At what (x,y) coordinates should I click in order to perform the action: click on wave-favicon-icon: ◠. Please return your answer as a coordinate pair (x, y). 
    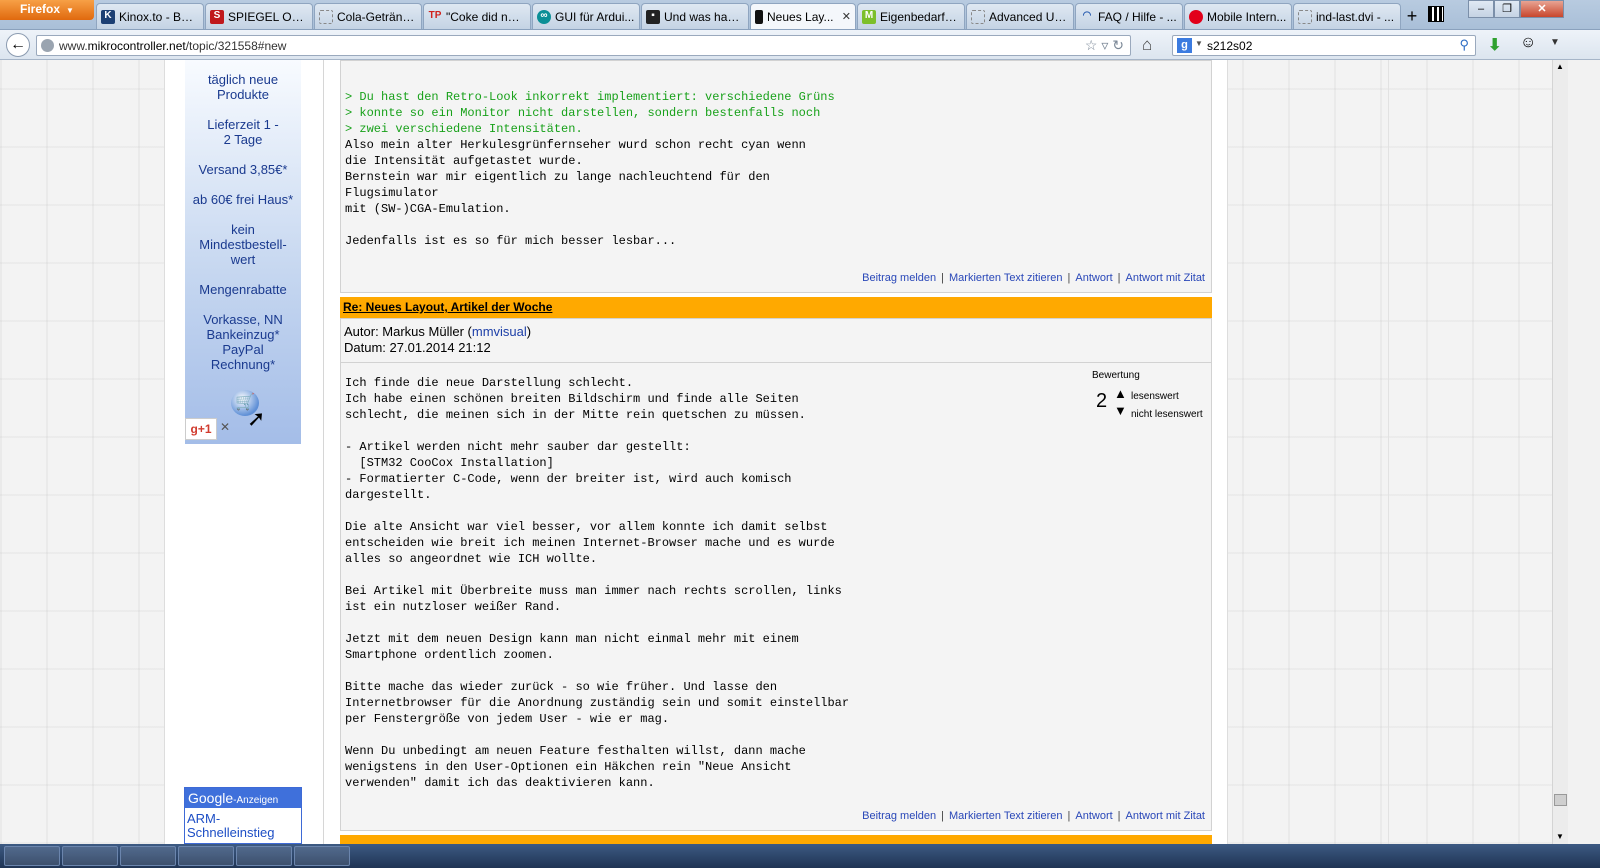
    Looking at the image, I should click on (1087, 15).